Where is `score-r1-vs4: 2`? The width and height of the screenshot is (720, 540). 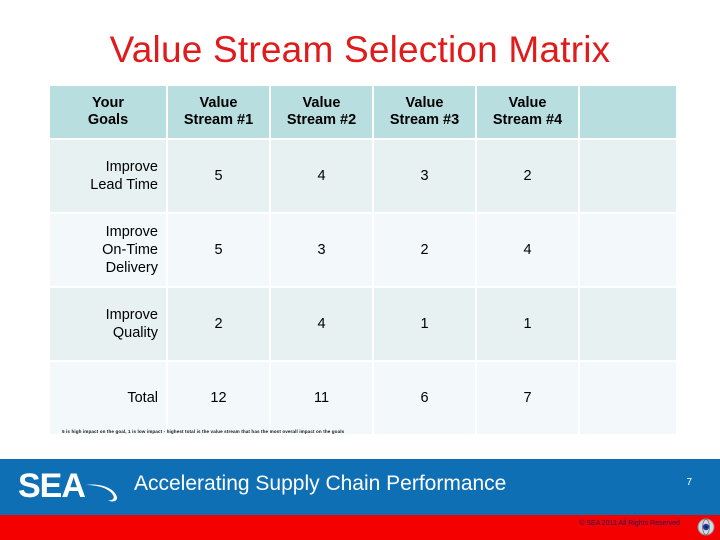
score-r1-vs4: 2 is located at coordinates (527, 176).